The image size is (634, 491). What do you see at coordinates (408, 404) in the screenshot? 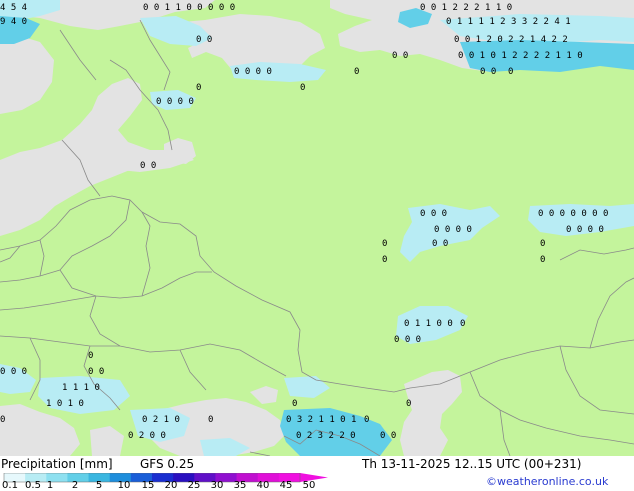
I see `value-row-42: 0` at bounding box center [408, 404].